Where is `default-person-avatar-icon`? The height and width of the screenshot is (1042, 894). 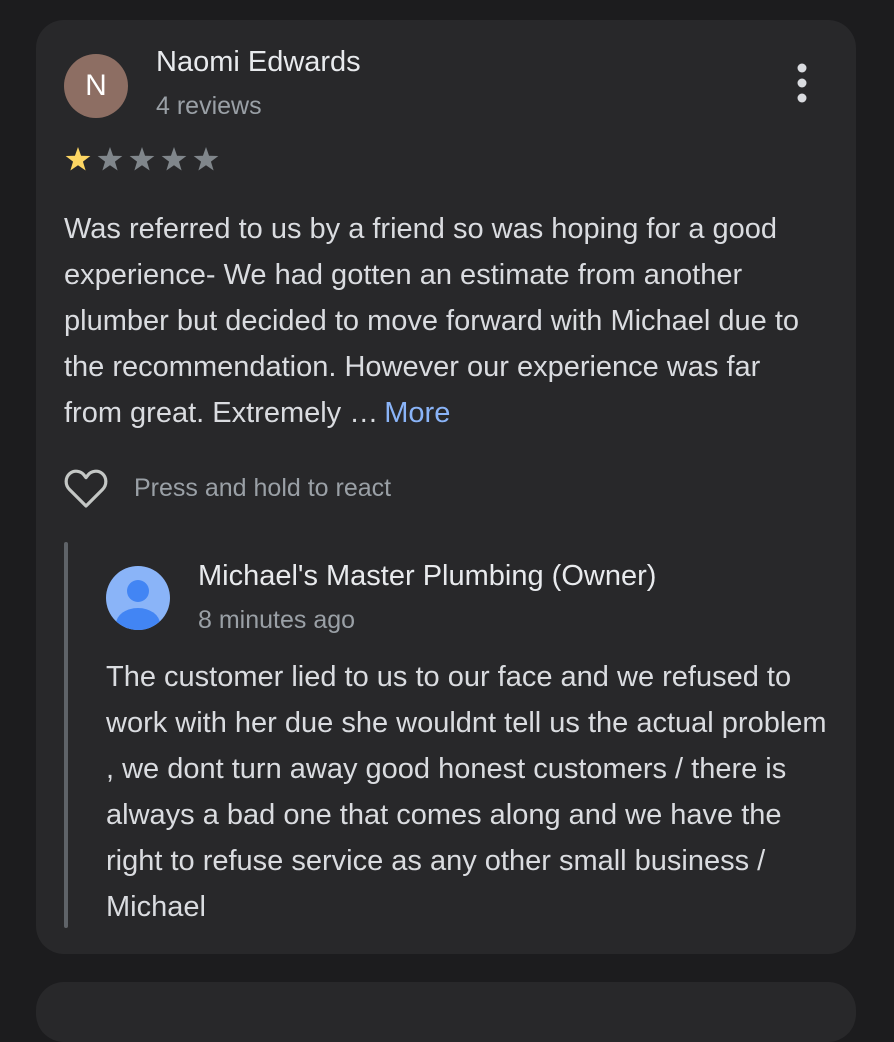
default-person-avatar-icon is located at coordinates (138, 598).